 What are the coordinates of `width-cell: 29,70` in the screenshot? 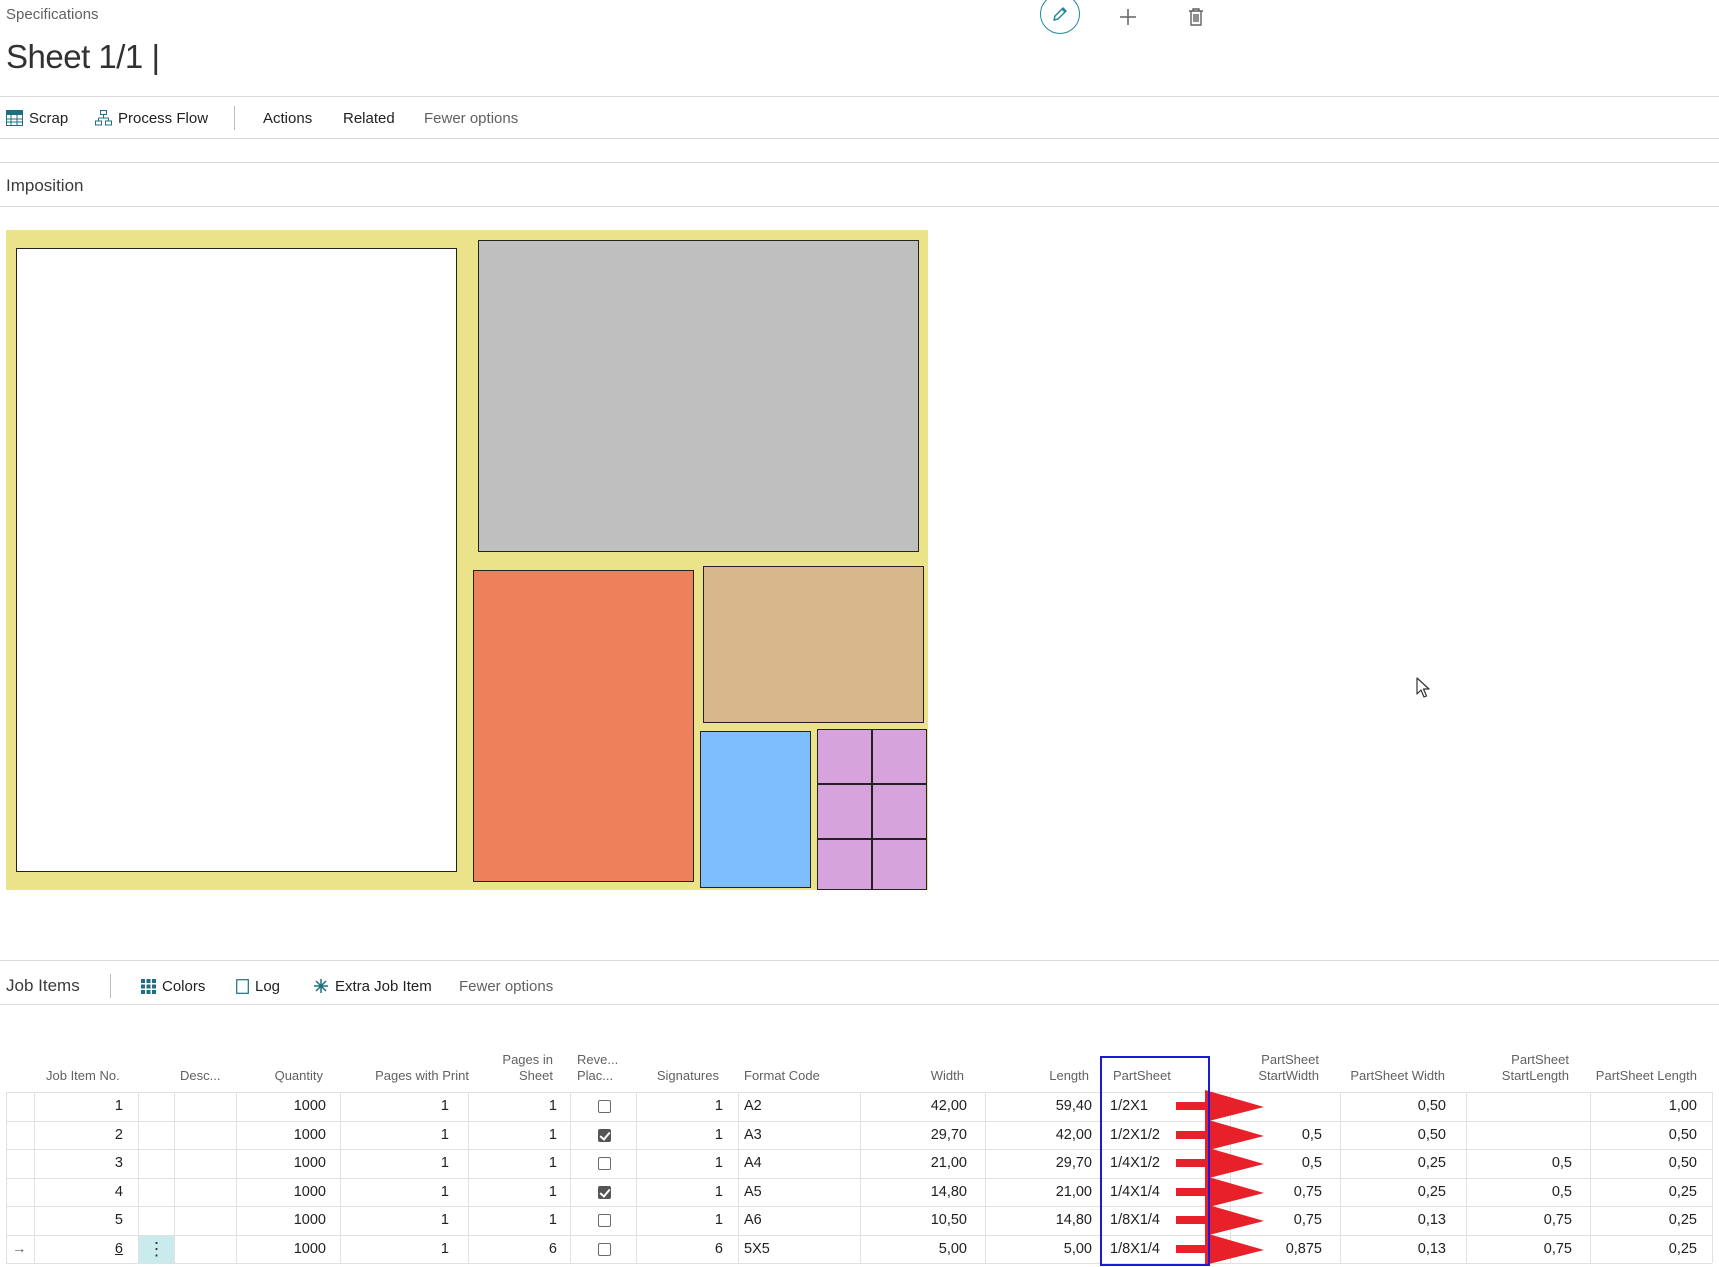 It's located at (918, 1135).